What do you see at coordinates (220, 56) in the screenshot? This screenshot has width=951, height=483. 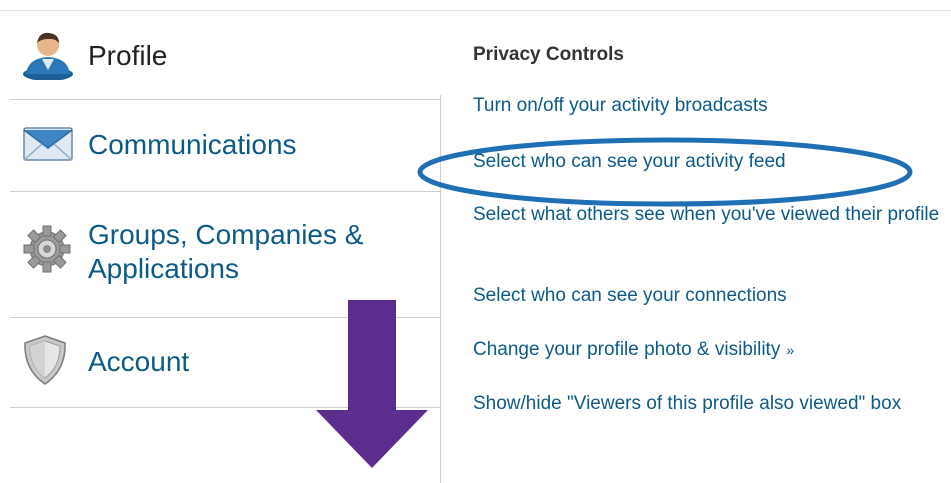 I see `sidebar-item-profile: Profile` at bounding box center [220, 56].